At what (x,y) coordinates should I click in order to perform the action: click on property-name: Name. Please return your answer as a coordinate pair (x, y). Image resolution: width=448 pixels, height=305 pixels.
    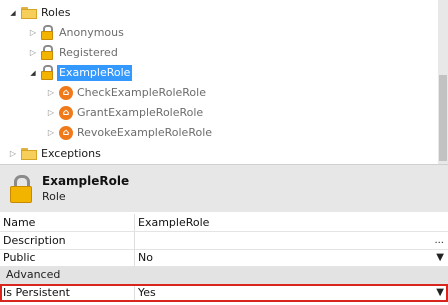
    Looking at the image, I should click on (19, 222).